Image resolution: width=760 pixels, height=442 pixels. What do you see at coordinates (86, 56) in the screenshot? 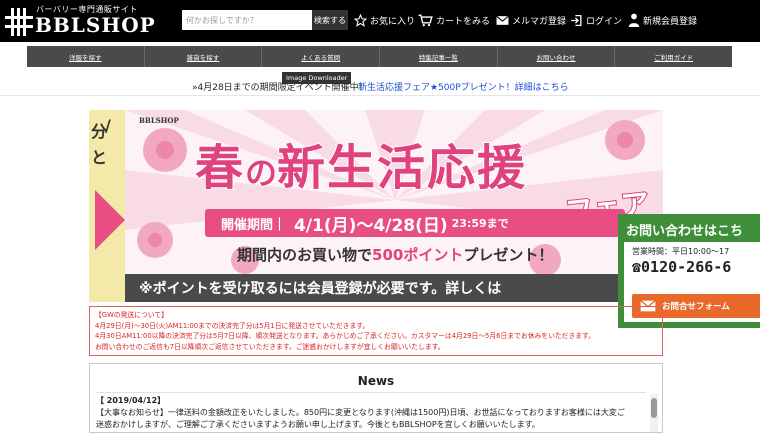
I see `nav-item-clothes: 洋服を探す` at bounding box center [86, 56].